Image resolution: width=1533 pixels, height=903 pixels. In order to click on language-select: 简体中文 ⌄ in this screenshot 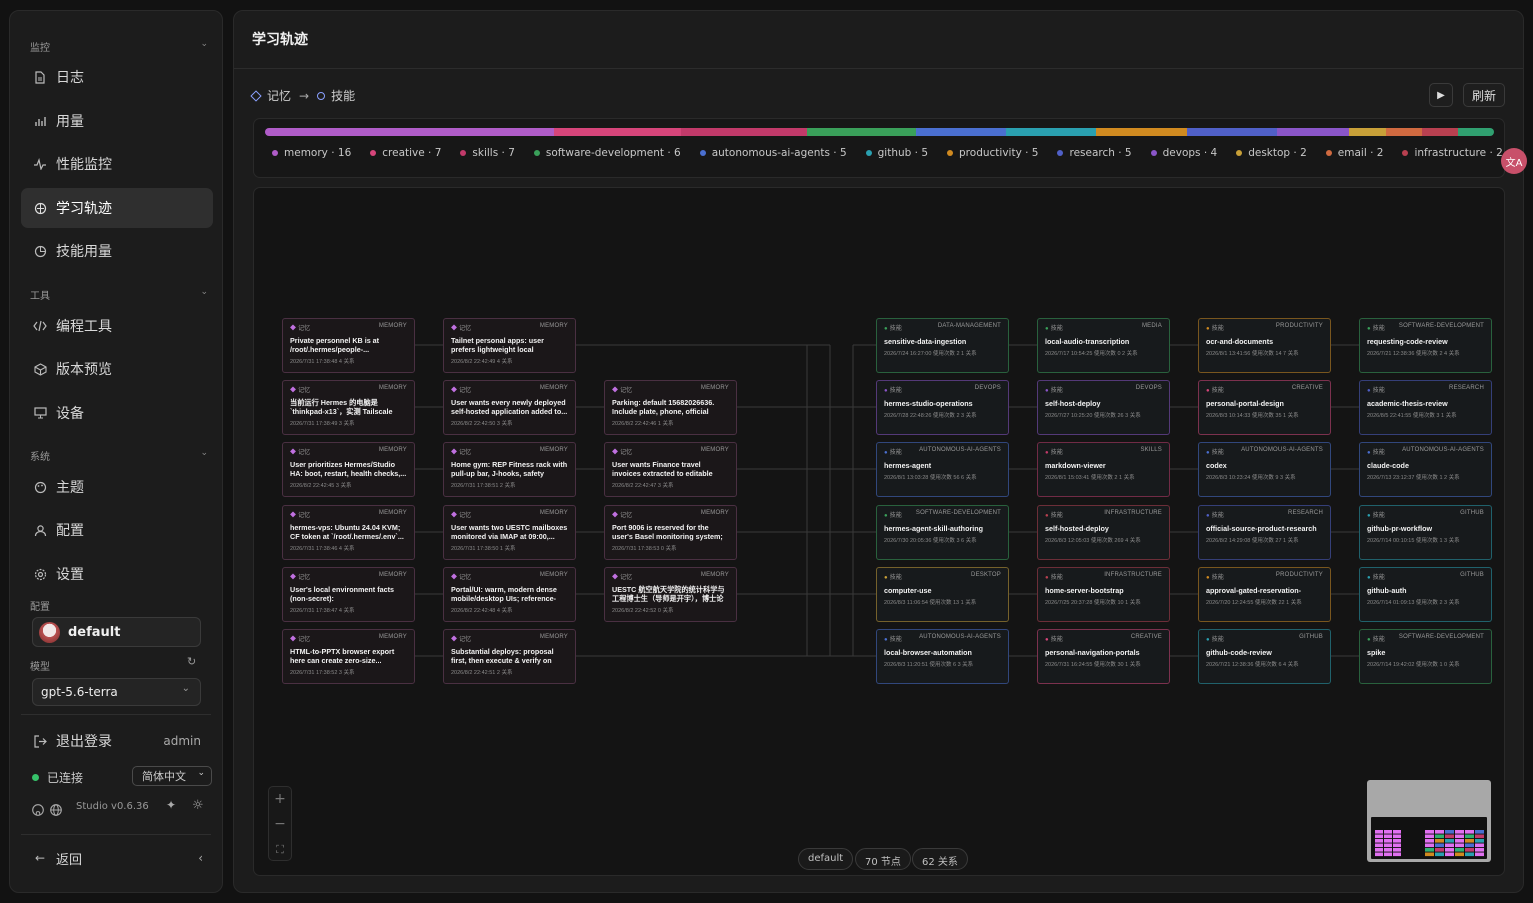, I will do `click(172, 776)`.